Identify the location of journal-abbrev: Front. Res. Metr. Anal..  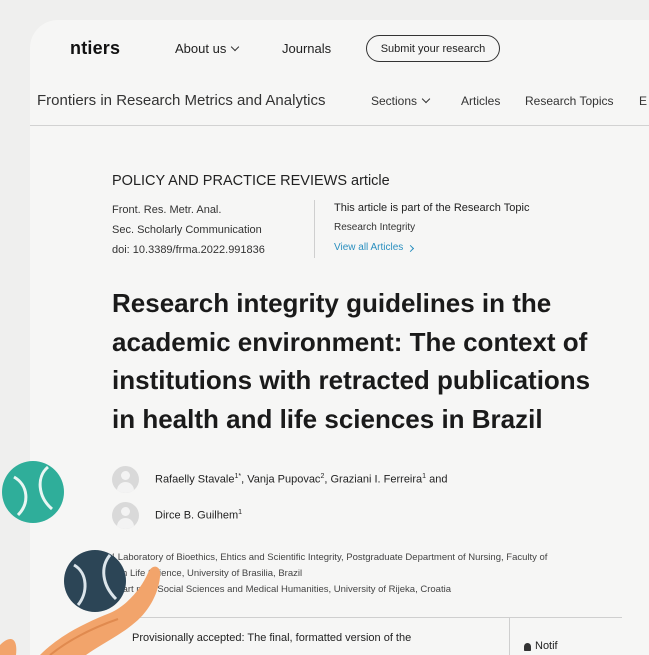
(167, 210).